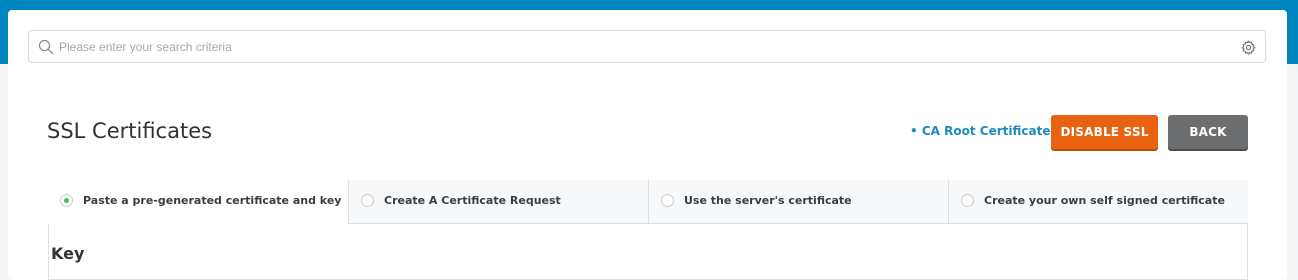 The image size is (1298, 280). What do you see at coordinates (46, 47) in the screenshot?
I see `search-icon` at bounding box center [46, 47].